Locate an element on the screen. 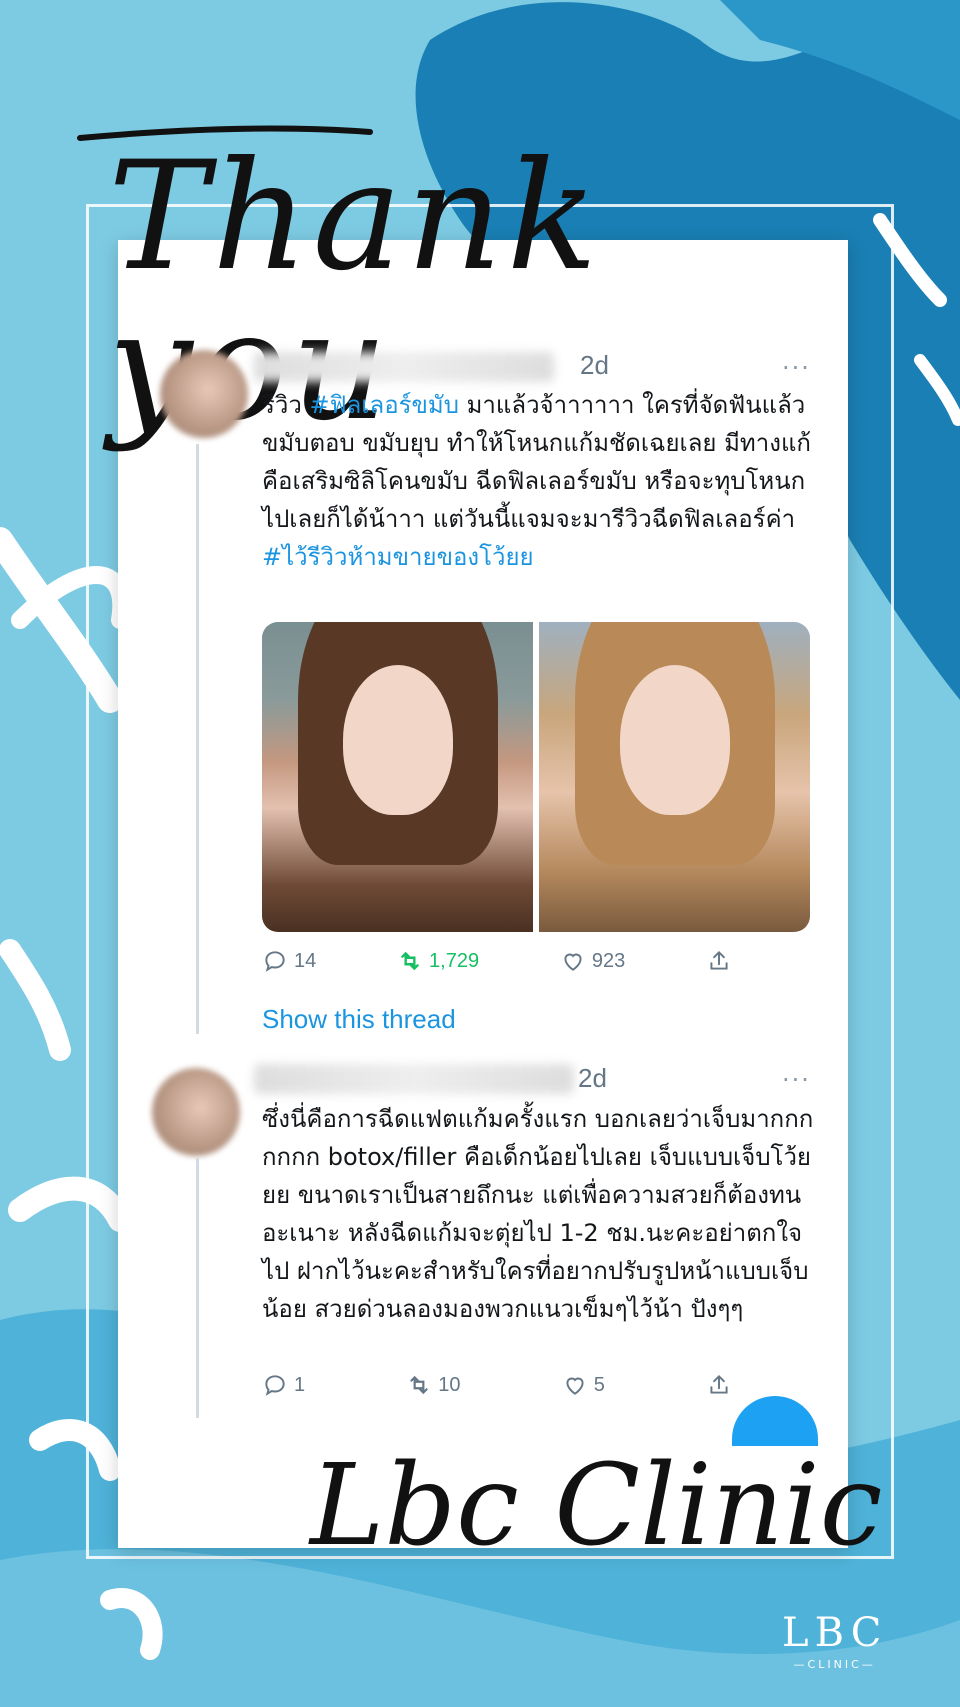  retweet-count: 10 is located at coordinates (449, 1384).